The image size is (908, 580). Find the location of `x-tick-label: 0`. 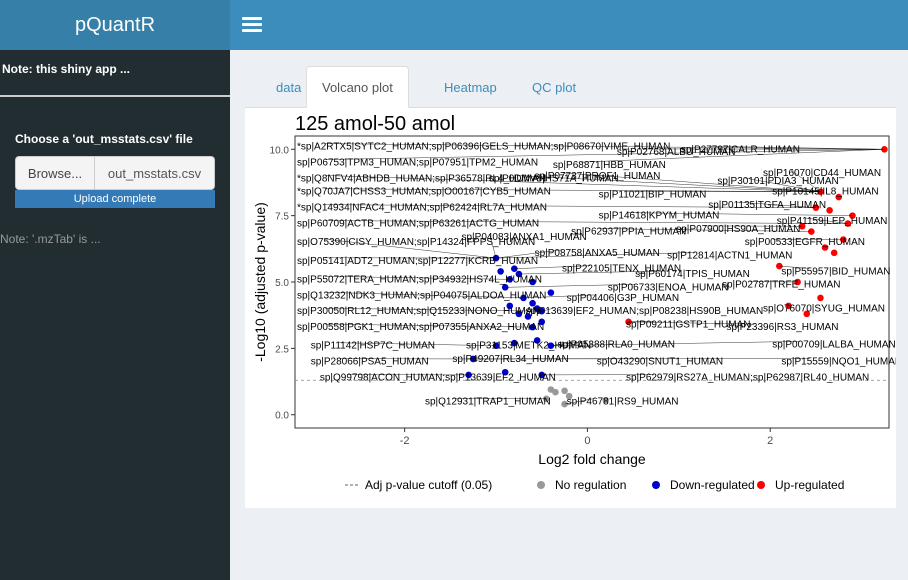

x-tick-label: 0 is located at coordinates (587, 441).